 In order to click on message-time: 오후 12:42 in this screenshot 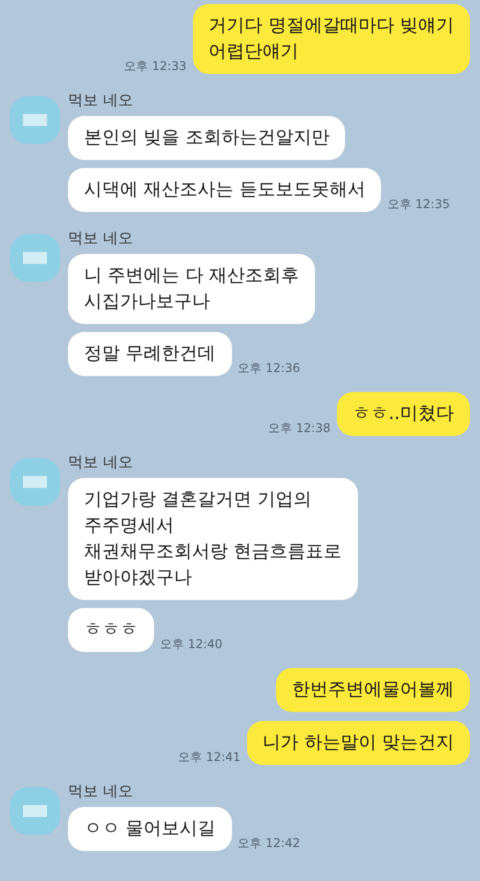, I will do `click(269, 843)`.